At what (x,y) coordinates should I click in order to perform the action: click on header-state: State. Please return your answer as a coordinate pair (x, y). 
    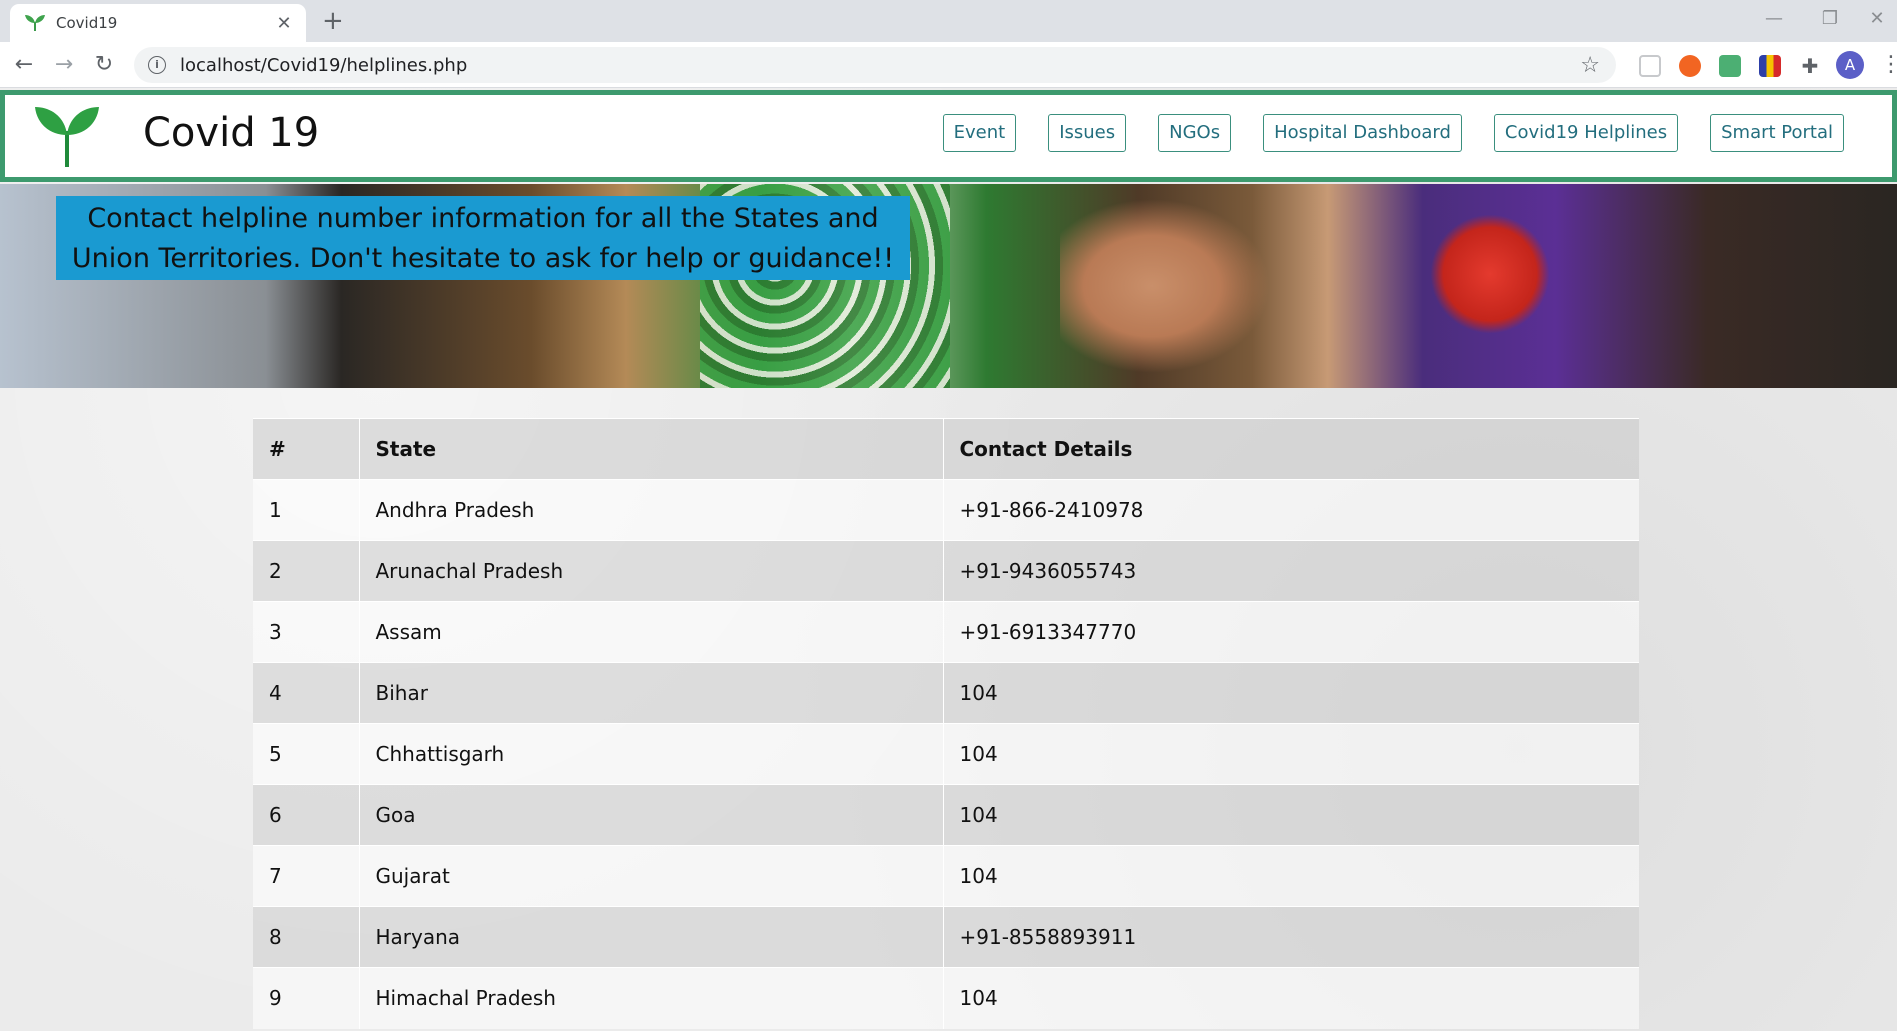
    Looking at the image, I should click on (651, 449).